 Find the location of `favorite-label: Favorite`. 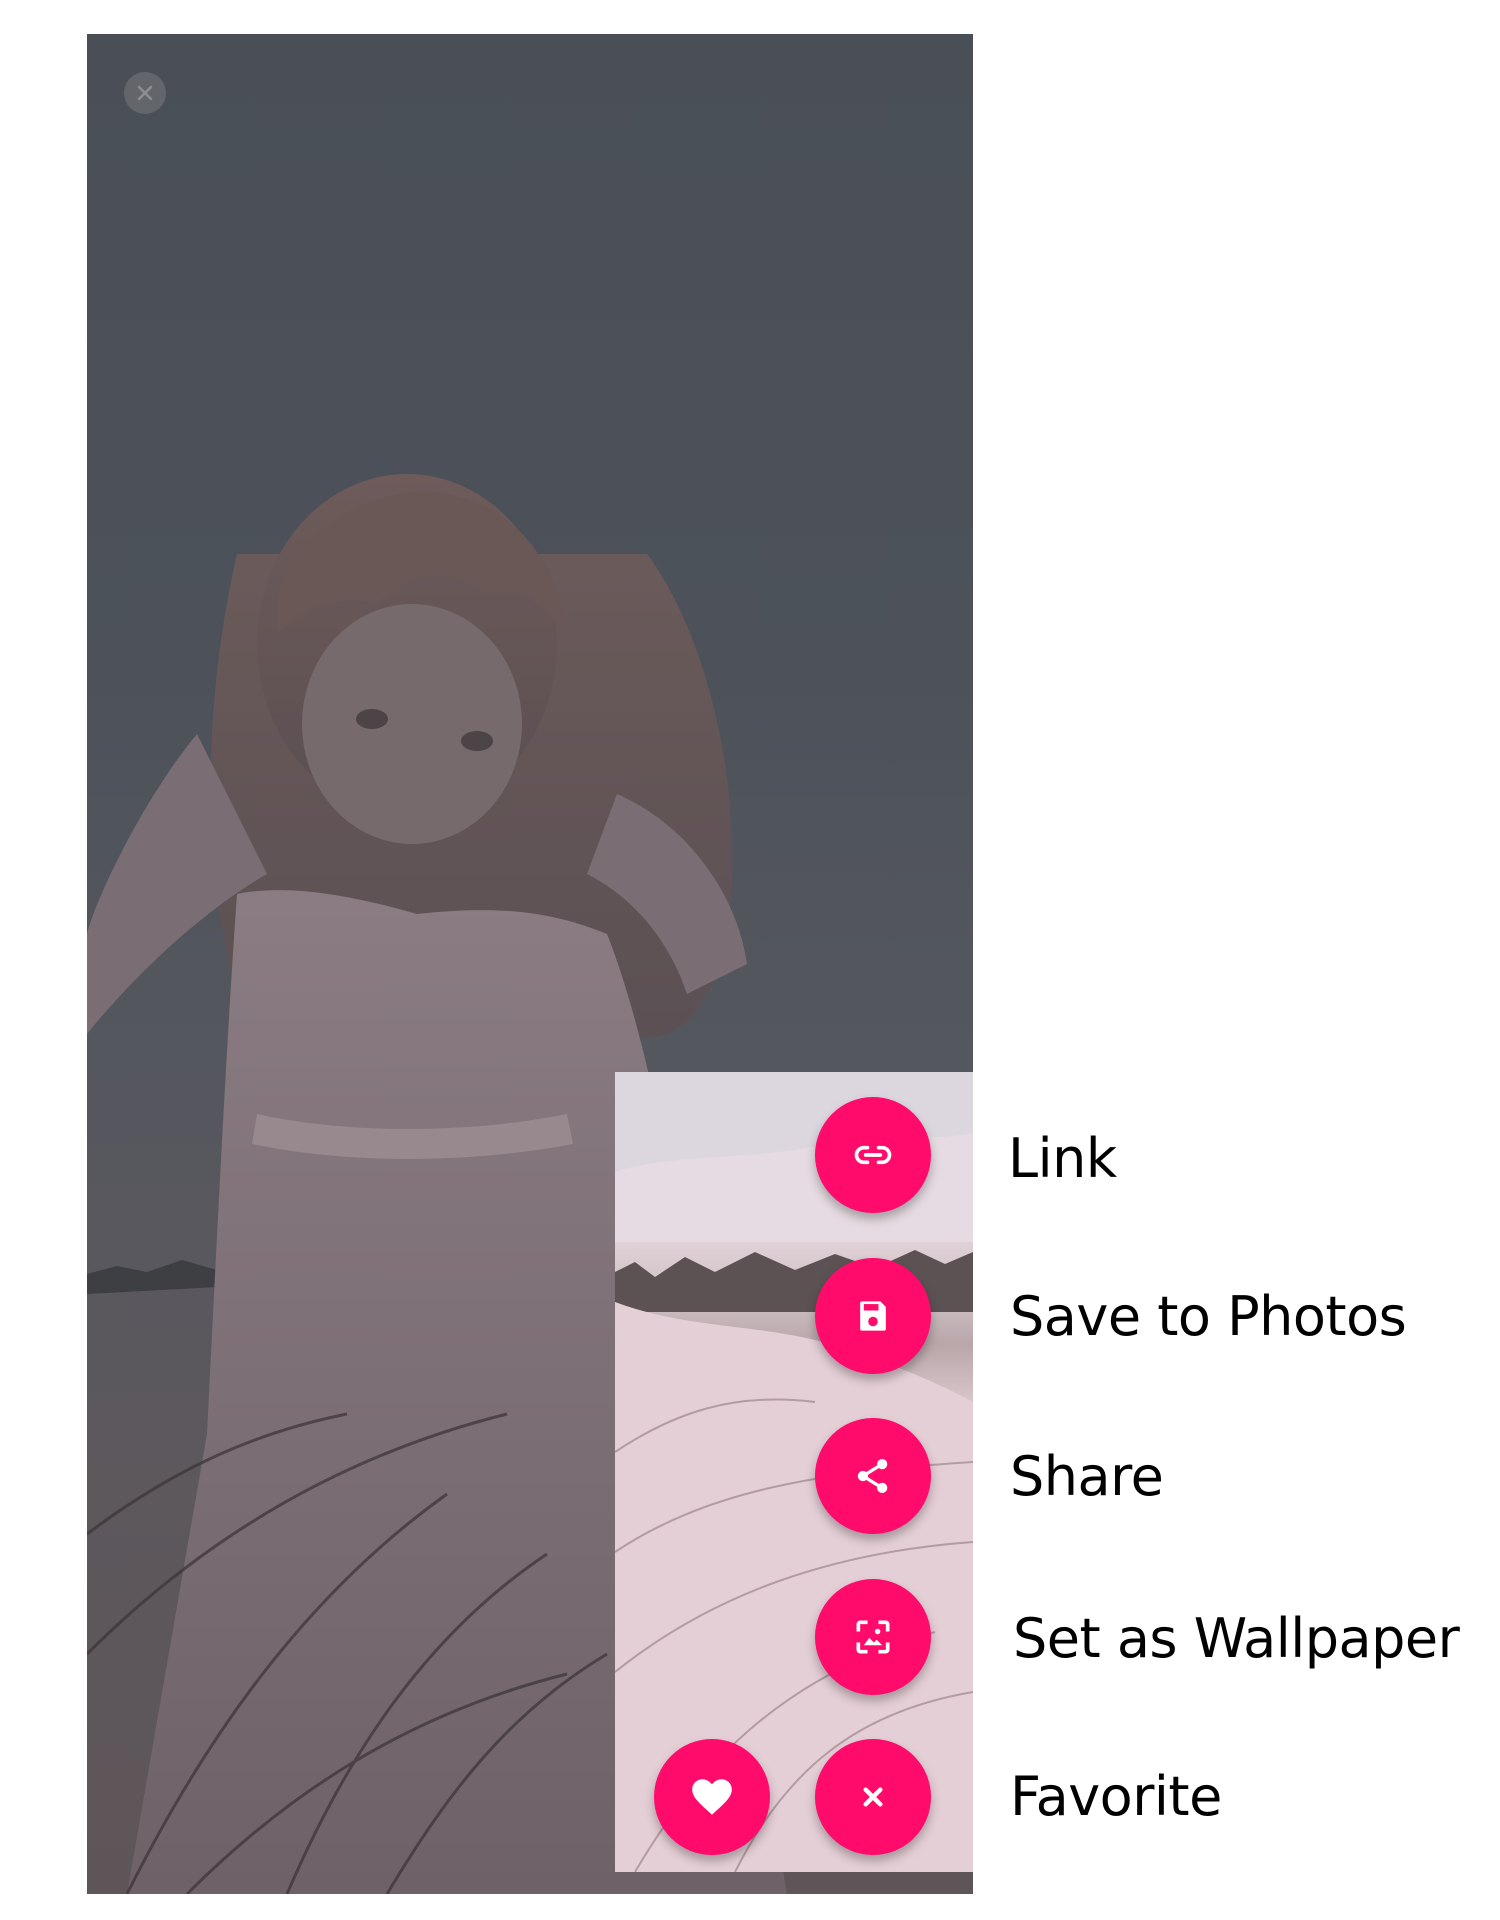

favorite-label: Favorite is located at coordinates (1116, 1796).